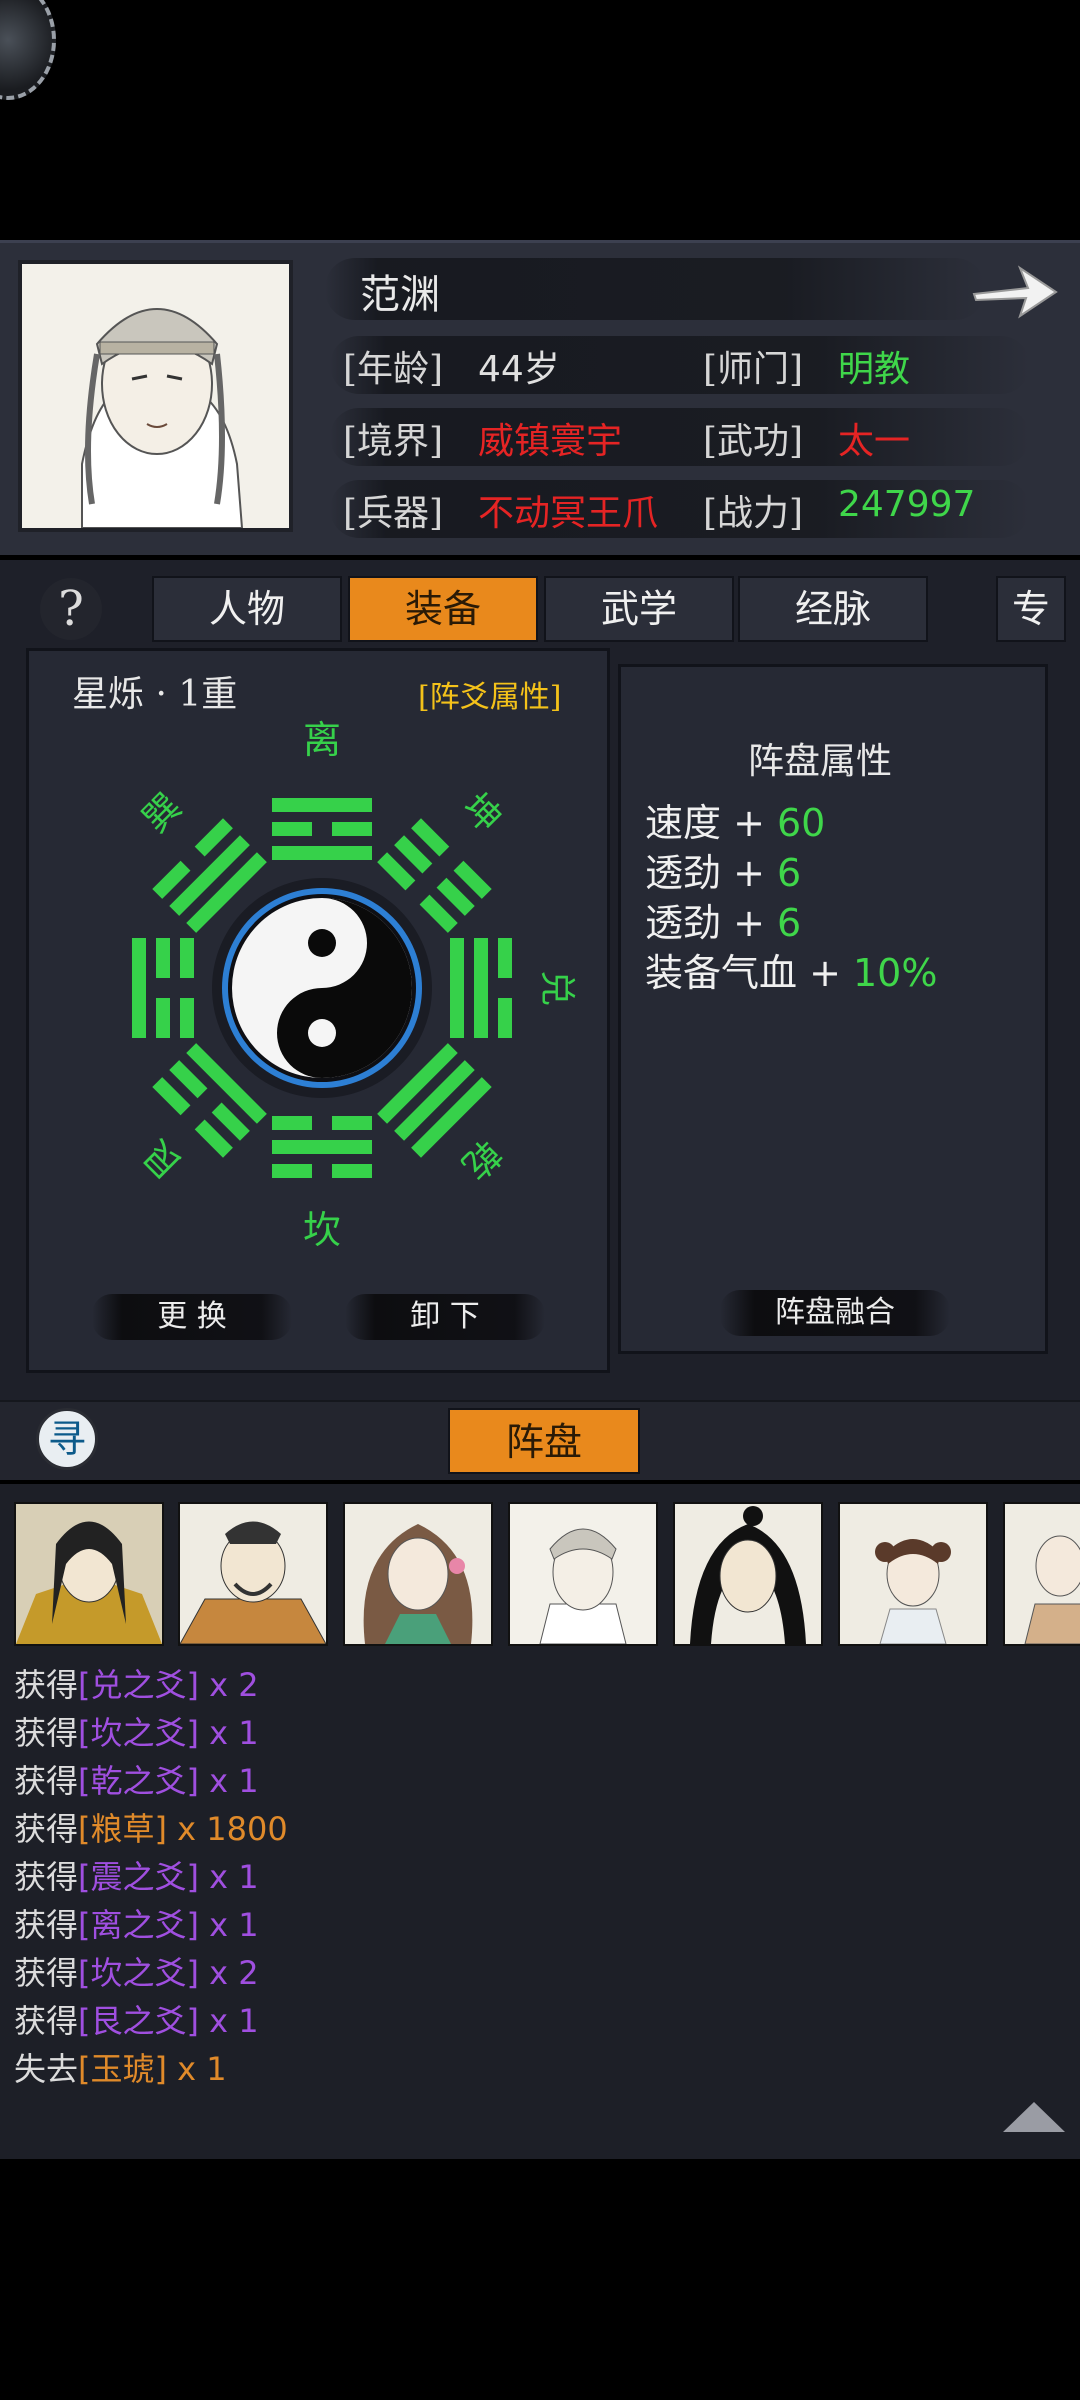 This screenshot has height=2400, width=1080. Describe the element at coordinates (67, 1439) in the screenshot. I see `search-icon: 寻` at that location.